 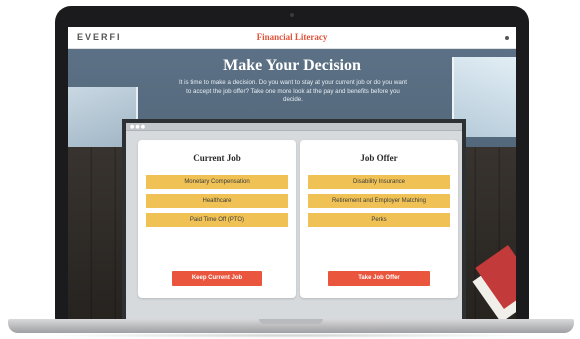 What do you see at coordinates (379, 278) in the screenshot?
I see `take-job-offer-button: Take Job Offer` at bounding box center [379, 278].